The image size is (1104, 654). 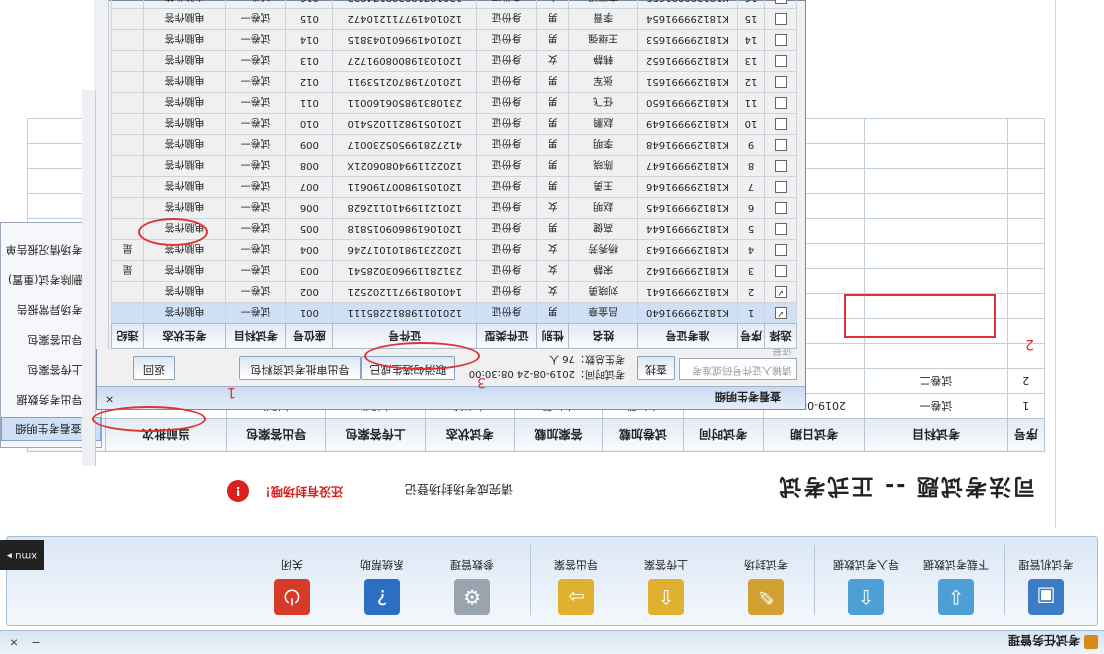 I want to click on toolbar-seal-button: ✎ 考试封场, so click(x=766, y=581).